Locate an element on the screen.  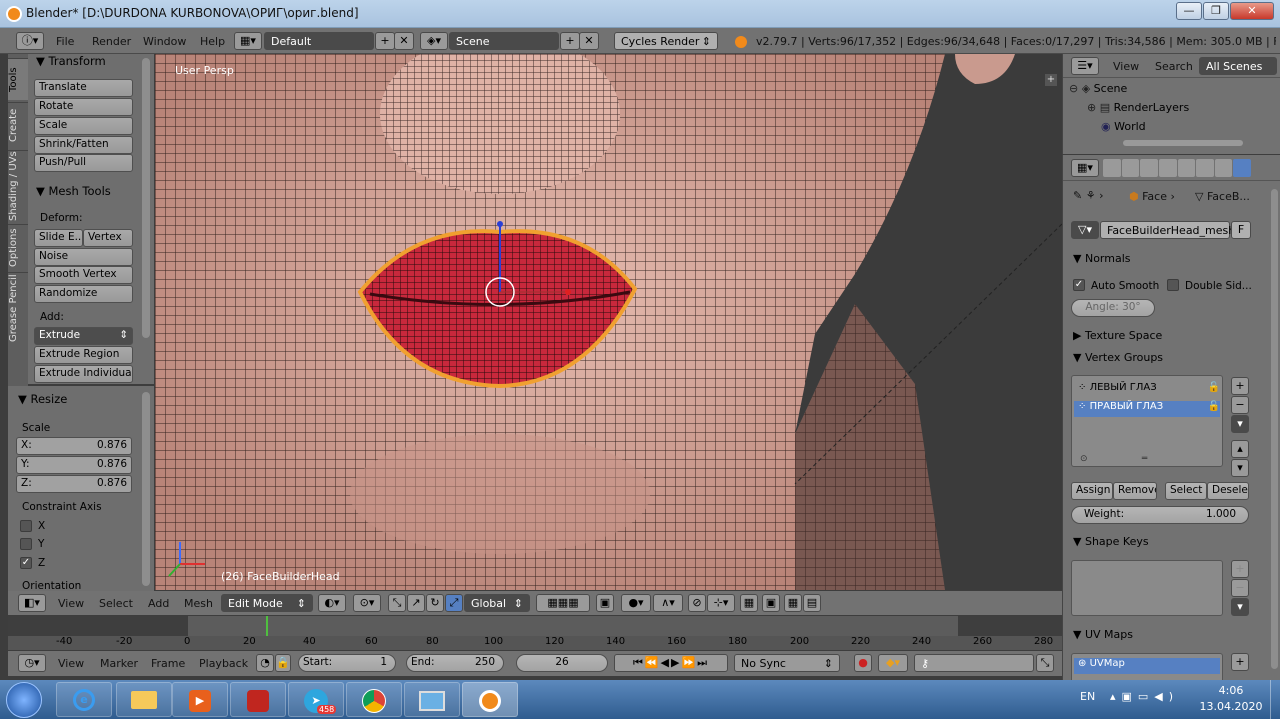
blender-taskbar-icon is located at coordinates (490, 699).